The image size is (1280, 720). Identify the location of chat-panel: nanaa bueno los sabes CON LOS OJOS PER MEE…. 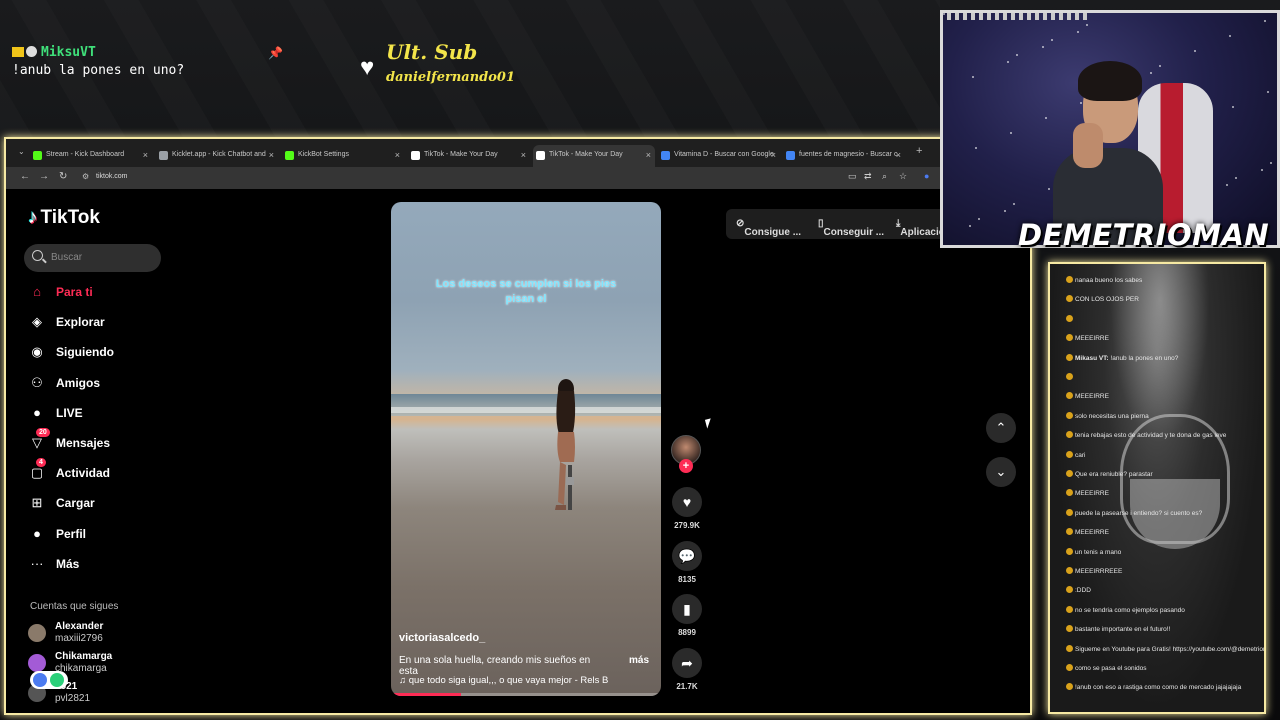
(1157, 488).